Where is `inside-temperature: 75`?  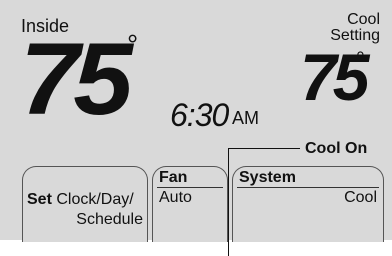
inside-temperature: 75 is located at coordinates (76, 79).